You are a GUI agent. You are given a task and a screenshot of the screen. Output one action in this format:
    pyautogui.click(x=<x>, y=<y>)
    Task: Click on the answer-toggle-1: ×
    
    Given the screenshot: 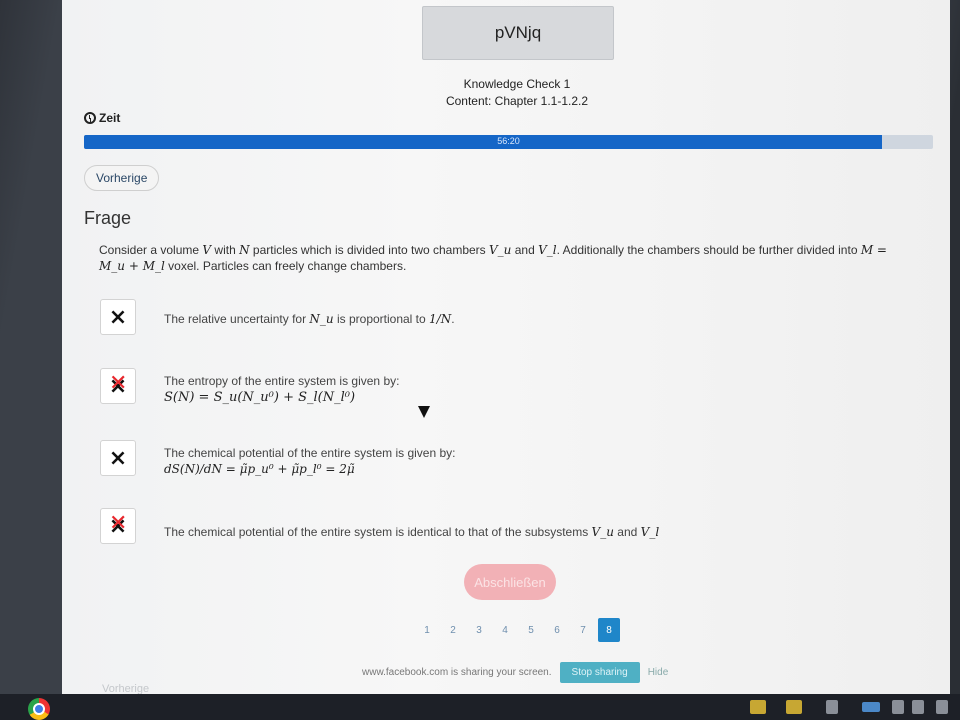 What is the action you would take?
    pyautogui.click(x=118, y=317)
    